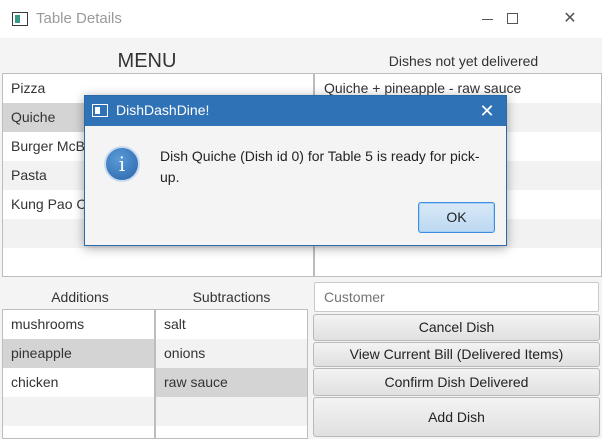  I want to click on view-bill-button: View Current Bill (Delivered Items), so click(456, 354).